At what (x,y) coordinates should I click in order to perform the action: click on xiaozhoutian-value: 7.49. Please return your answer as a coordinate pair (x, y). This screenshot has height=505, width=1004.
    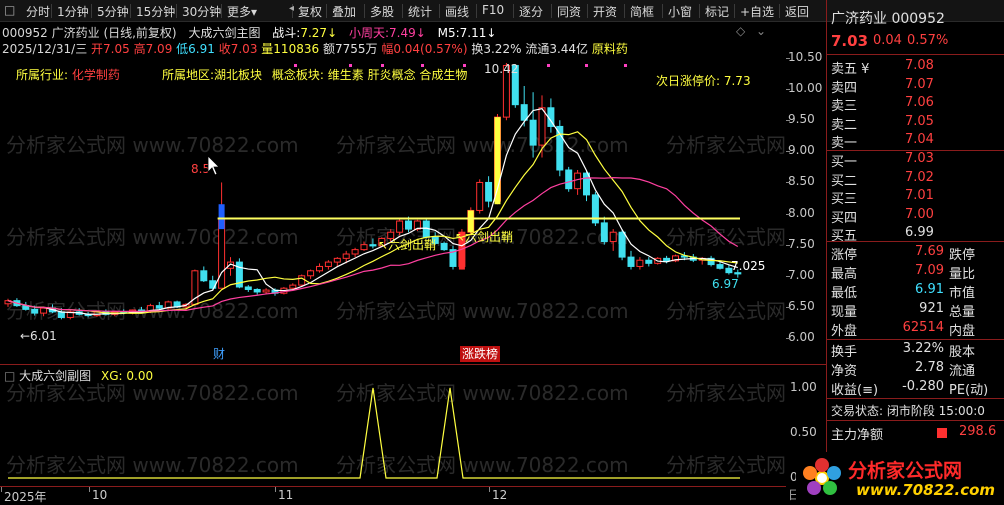
    Looking at the image, I should click on (402, 33).